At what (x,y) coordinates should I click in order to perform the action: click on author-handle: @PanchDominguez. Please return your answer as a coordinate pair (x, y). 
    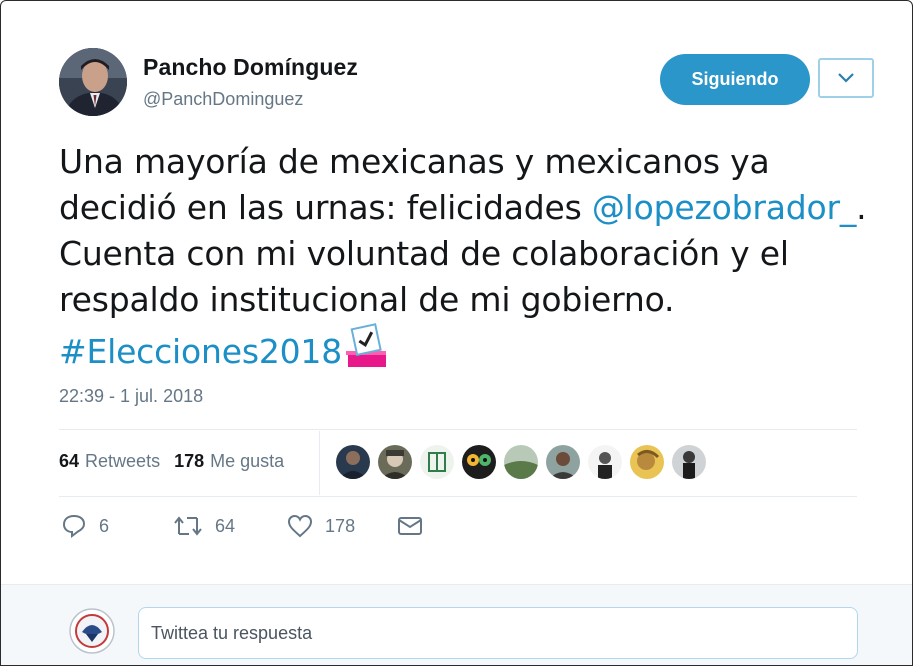
    Looking at the image, I should click on (223, 99).